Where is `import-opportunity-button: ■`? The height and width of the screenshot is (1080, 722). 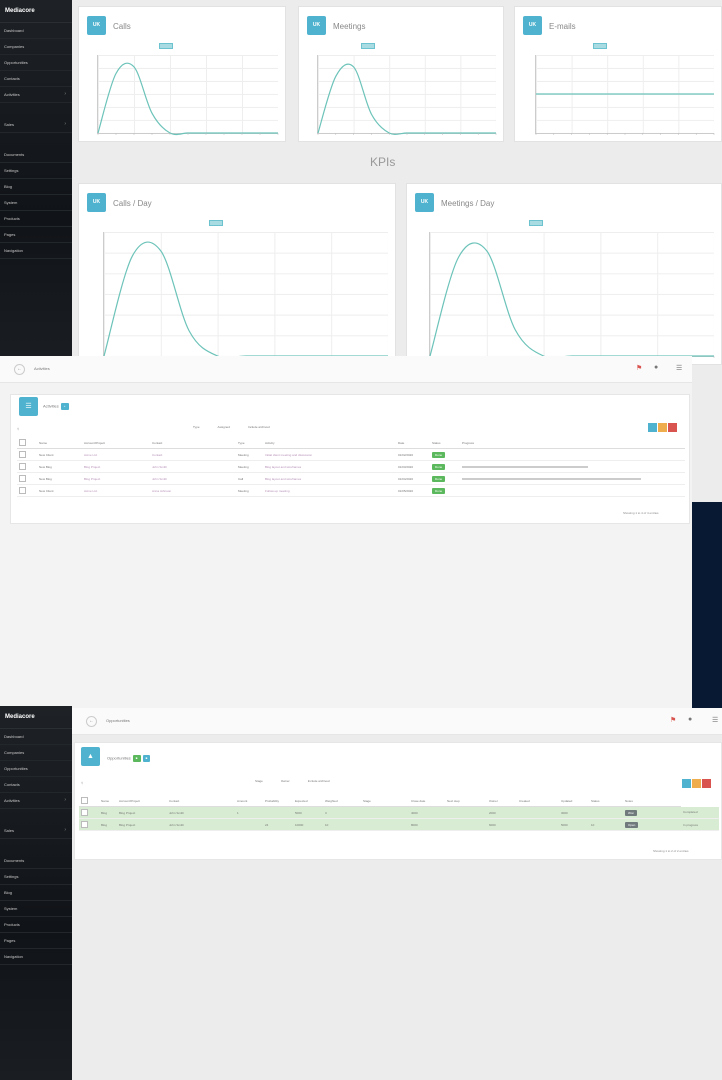 import-opportunity-button: ■ is located at coordinates (146, 758).